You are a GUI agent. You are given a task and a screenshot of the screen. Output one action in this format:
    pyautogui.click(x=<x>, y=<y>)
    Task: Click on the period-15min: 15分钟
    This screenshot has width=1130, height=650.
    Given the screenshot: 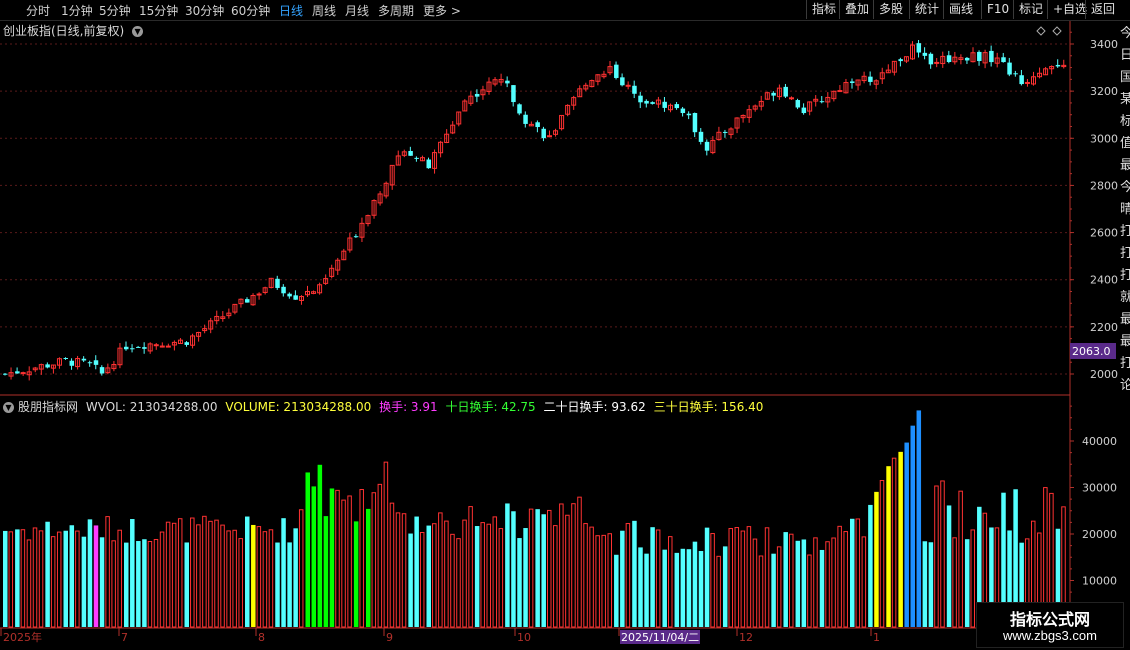 What is the action you would take?
    pyautogui.click(x=158, y=10)
    